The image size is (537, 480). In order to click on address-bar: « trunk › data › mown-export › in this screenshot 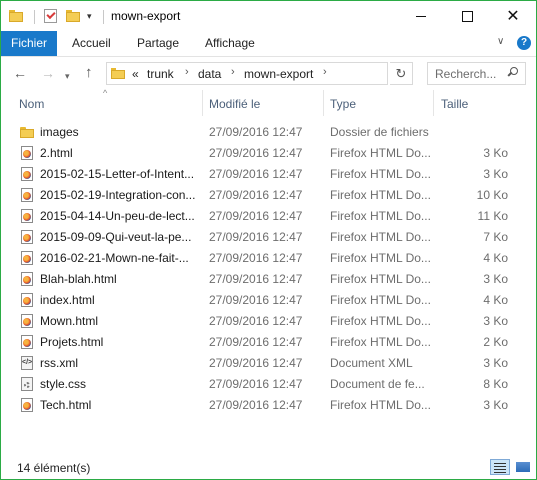, I will do `click(247, 73)`.